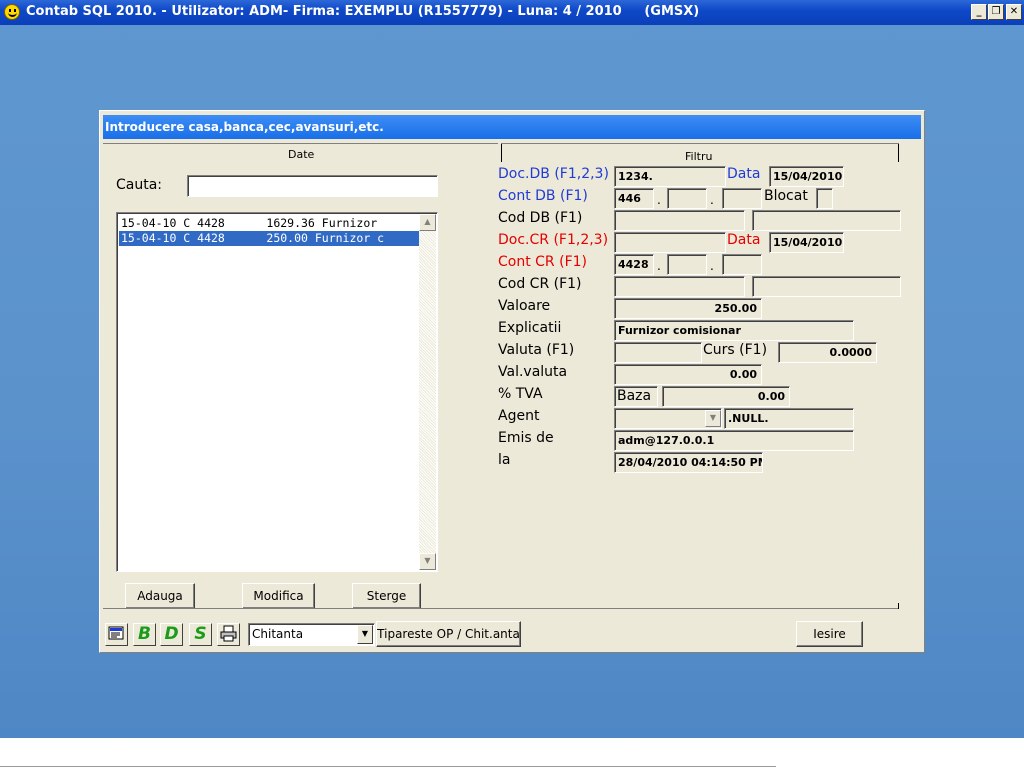 The image size is (1024, 768). I want to click on curs-label: Curs (F1), so click(735, 350).